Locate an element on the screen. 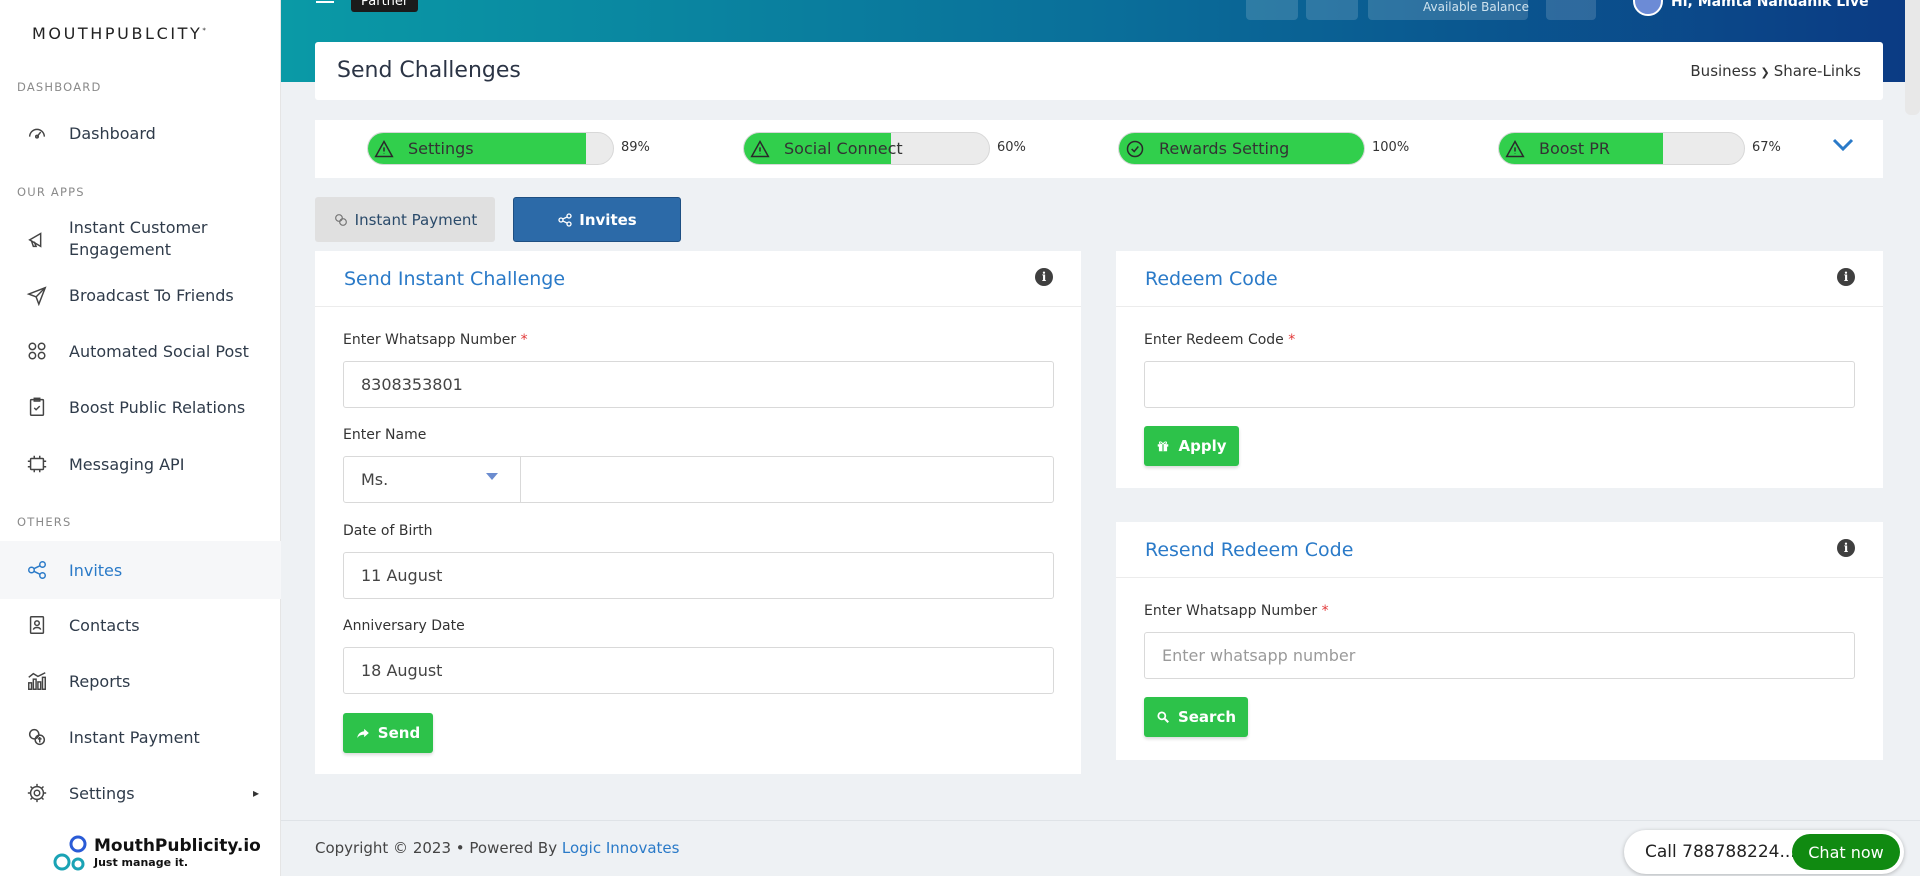 Image resolution: width=1920 pixels, height=876 pixels. sidebar-item-instant-customer-engagement: Instant Customer Engagement is located at coordinates (140, 239).